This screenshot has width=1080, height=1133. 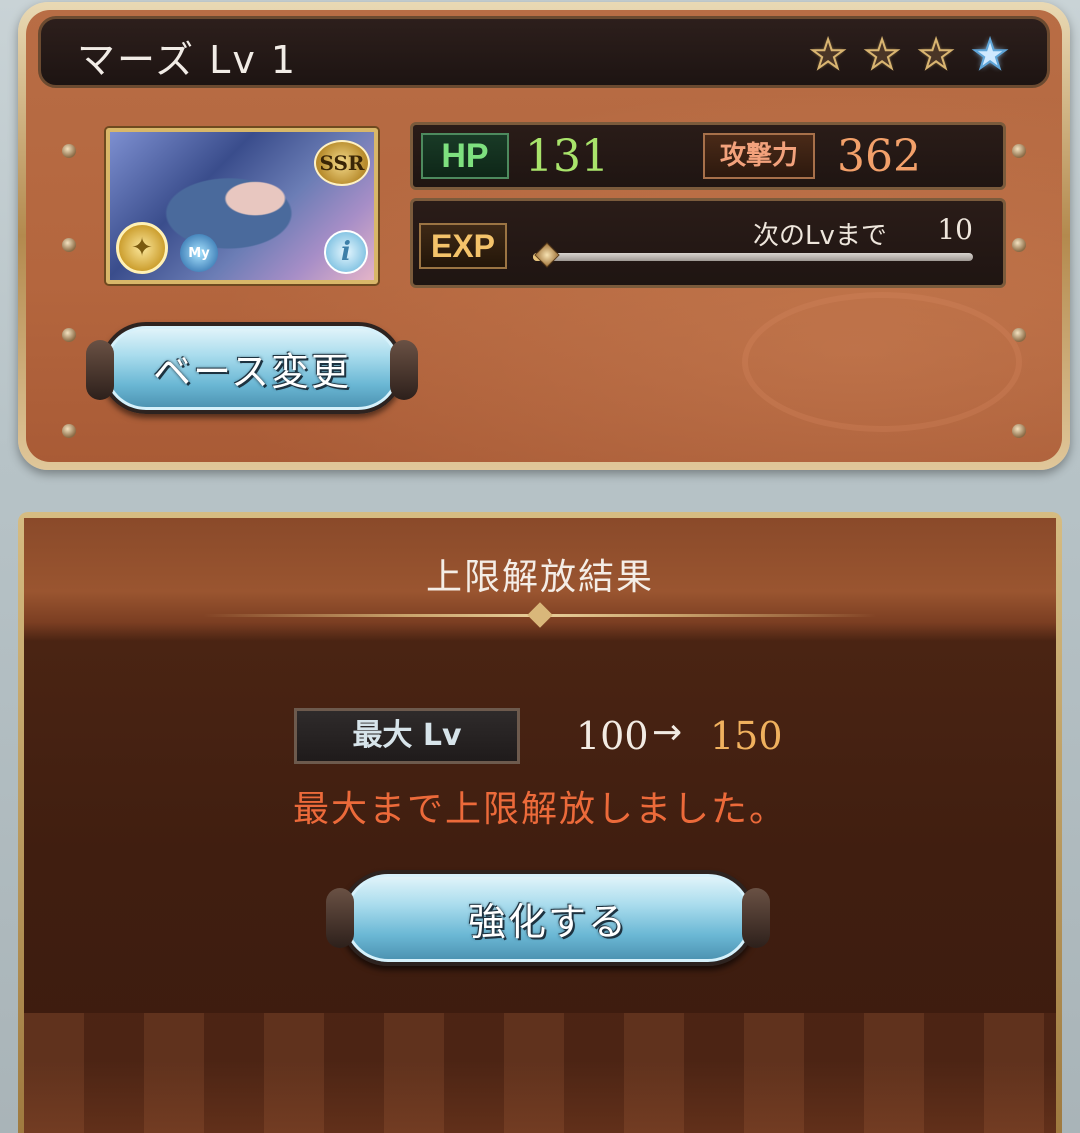 I want to click on attack-value: 362, so click(x=879, y=156).